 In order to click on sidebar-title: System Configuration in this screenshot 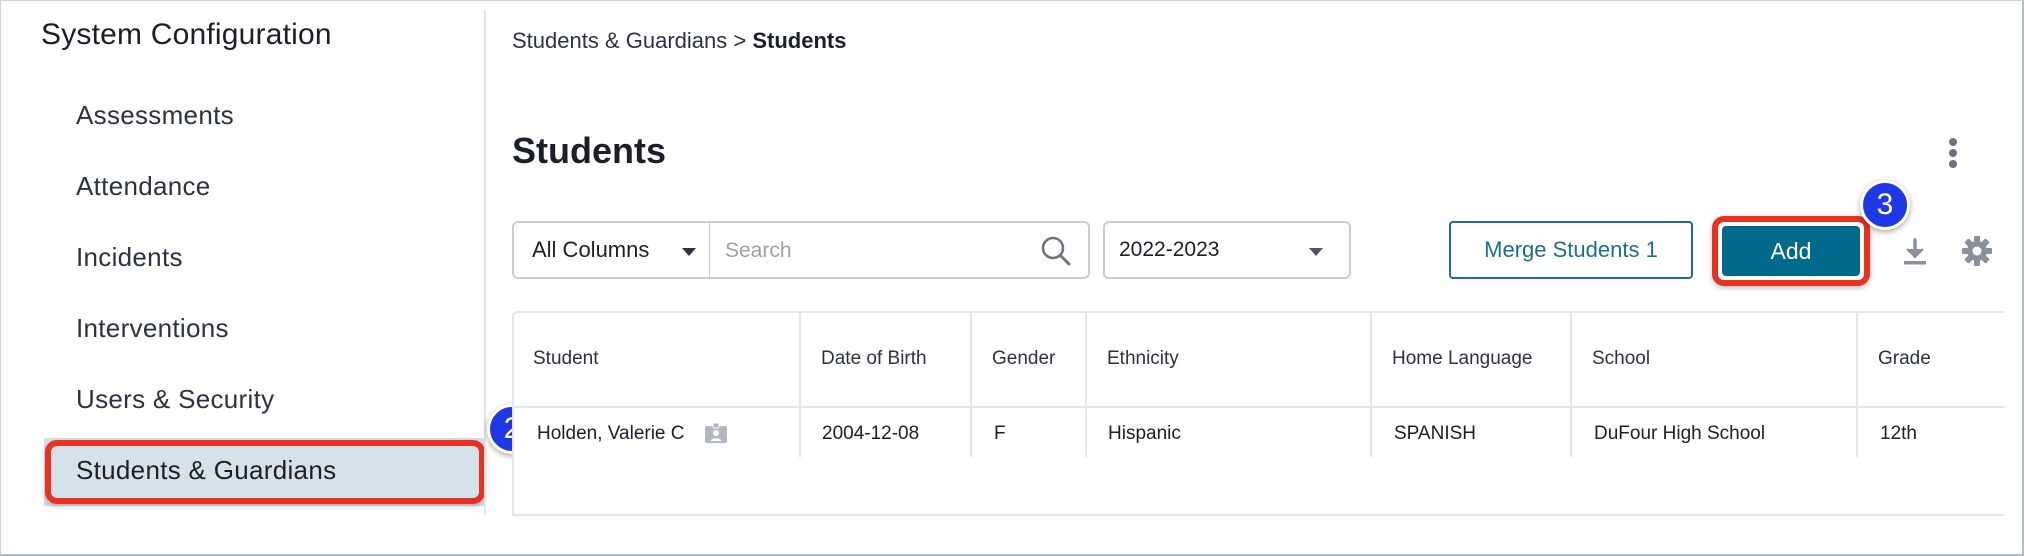, I will do `click(186, 34)`.